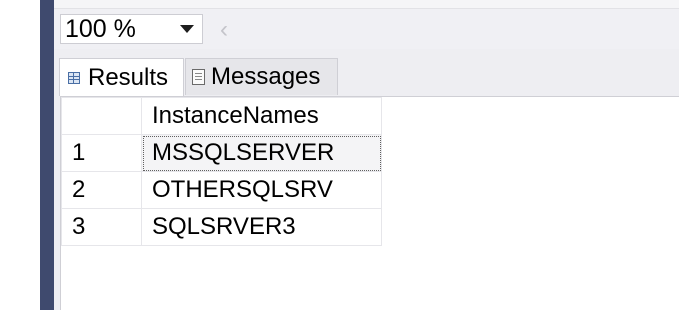 This screenshot has width=679, height=310. I want to click on editor-bottom-edge, so click(366, 4).